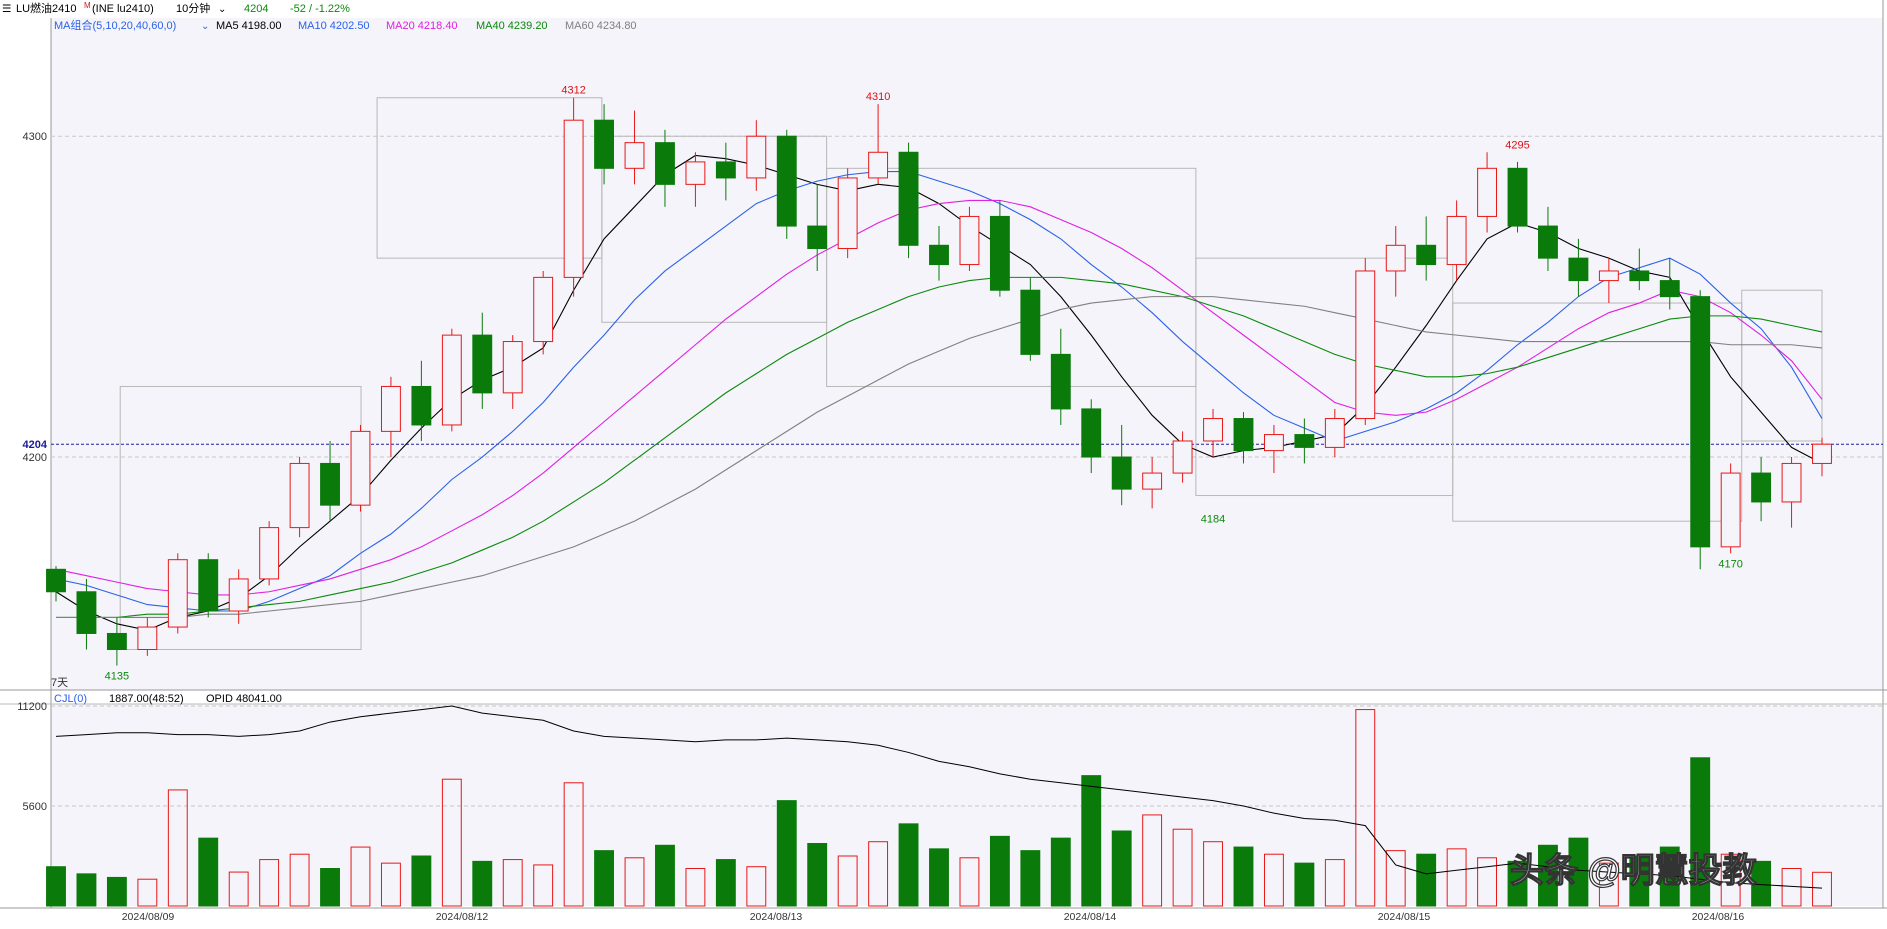 Image resolution: width=1887 pixels, height=929 pixels. What do you see at coordinates (1404, 917) in the screenshot?
I see `date-label: 2024/08/15` at bounding box center [1404, 917].